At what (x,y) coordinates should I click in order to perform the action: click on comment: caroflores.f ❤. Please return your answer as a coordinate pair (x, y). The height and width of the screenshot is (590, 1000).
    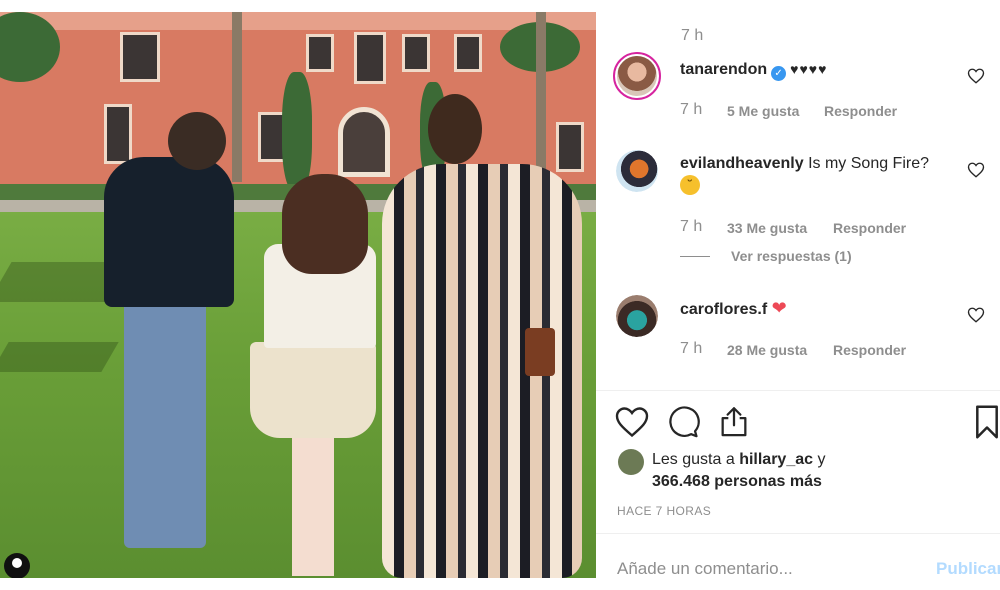
    Looking at the image, I should click on (733, 309).